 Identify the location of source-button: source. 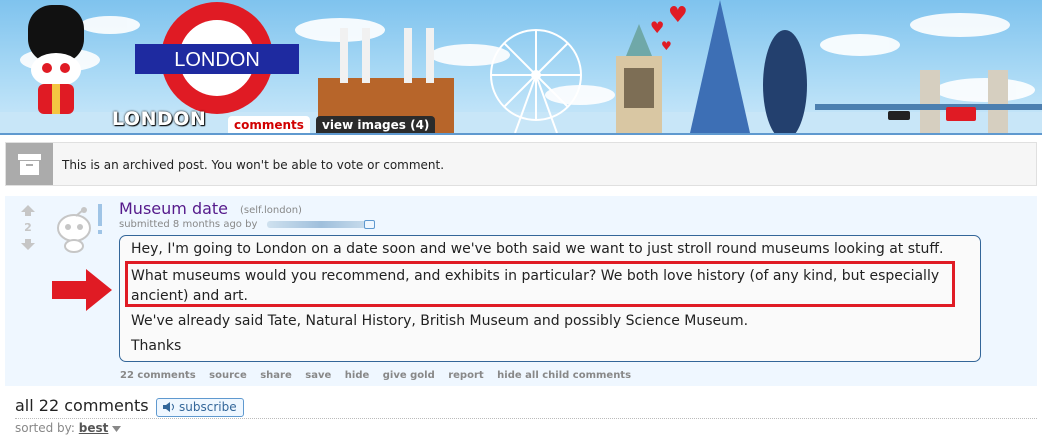
(228, 375).